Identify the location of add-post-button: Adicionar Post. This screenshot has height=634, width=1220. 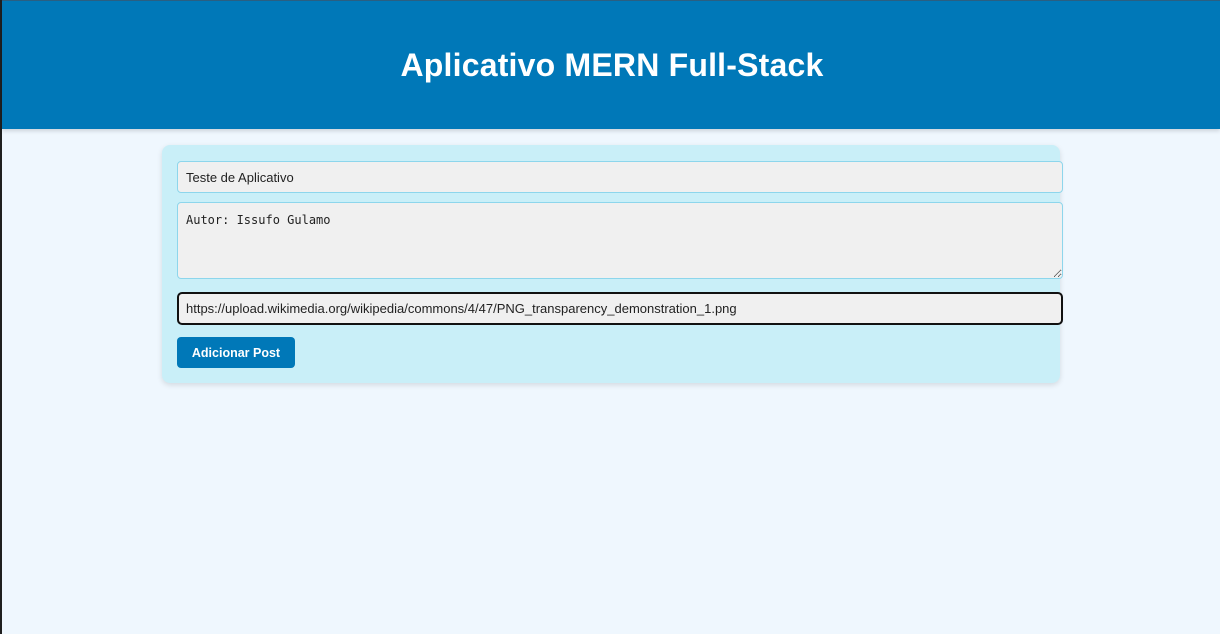
(236, 352).